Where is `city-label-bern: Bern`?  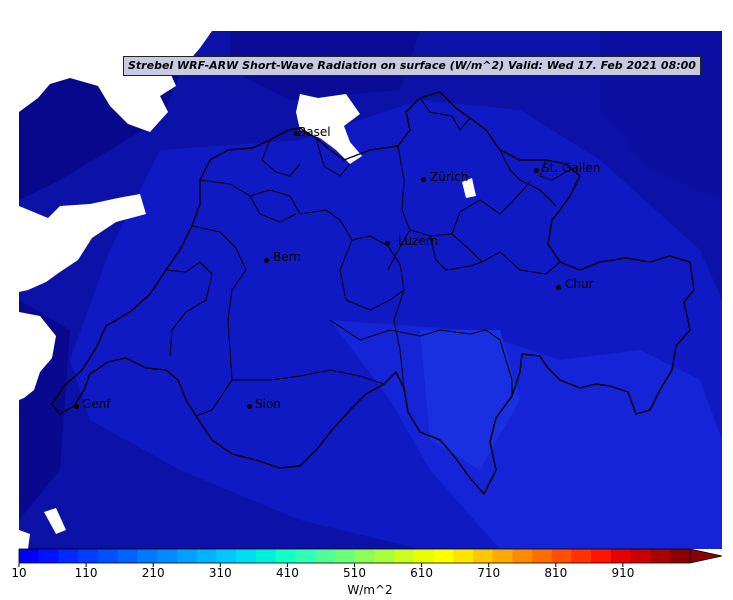 city-label-bern: Bern is located at coordinates (287, 257).